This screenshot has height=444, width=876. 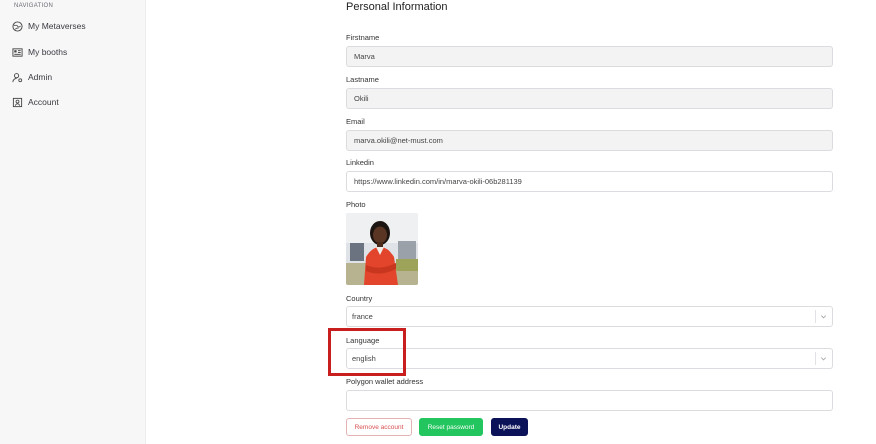 What do you see at coordinates (361, 98) in the screenshot?
I see `lastname-value: Okili` at bounding box center [361, 98].